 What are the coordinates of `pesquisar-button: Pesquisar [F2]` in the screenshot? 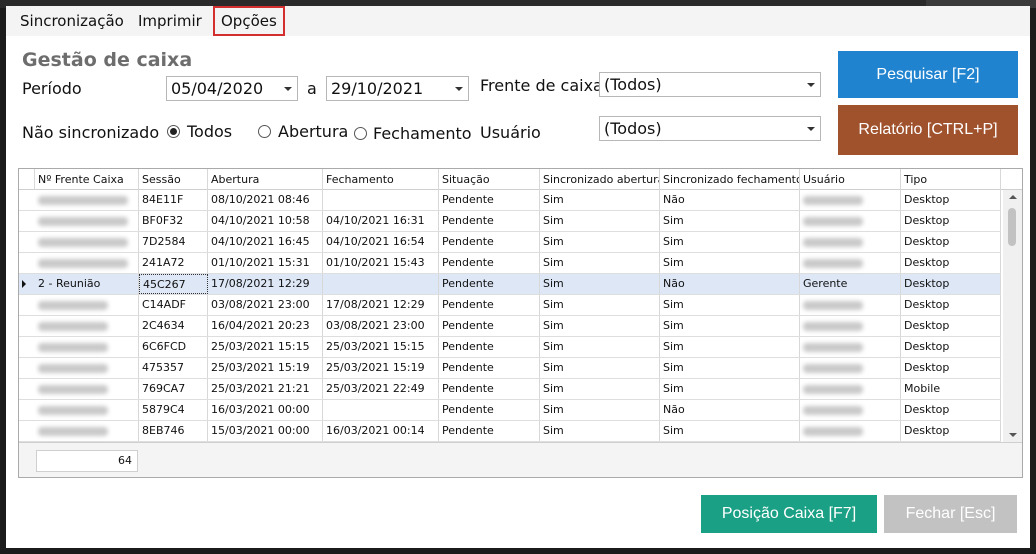 It's located at (928, 74).